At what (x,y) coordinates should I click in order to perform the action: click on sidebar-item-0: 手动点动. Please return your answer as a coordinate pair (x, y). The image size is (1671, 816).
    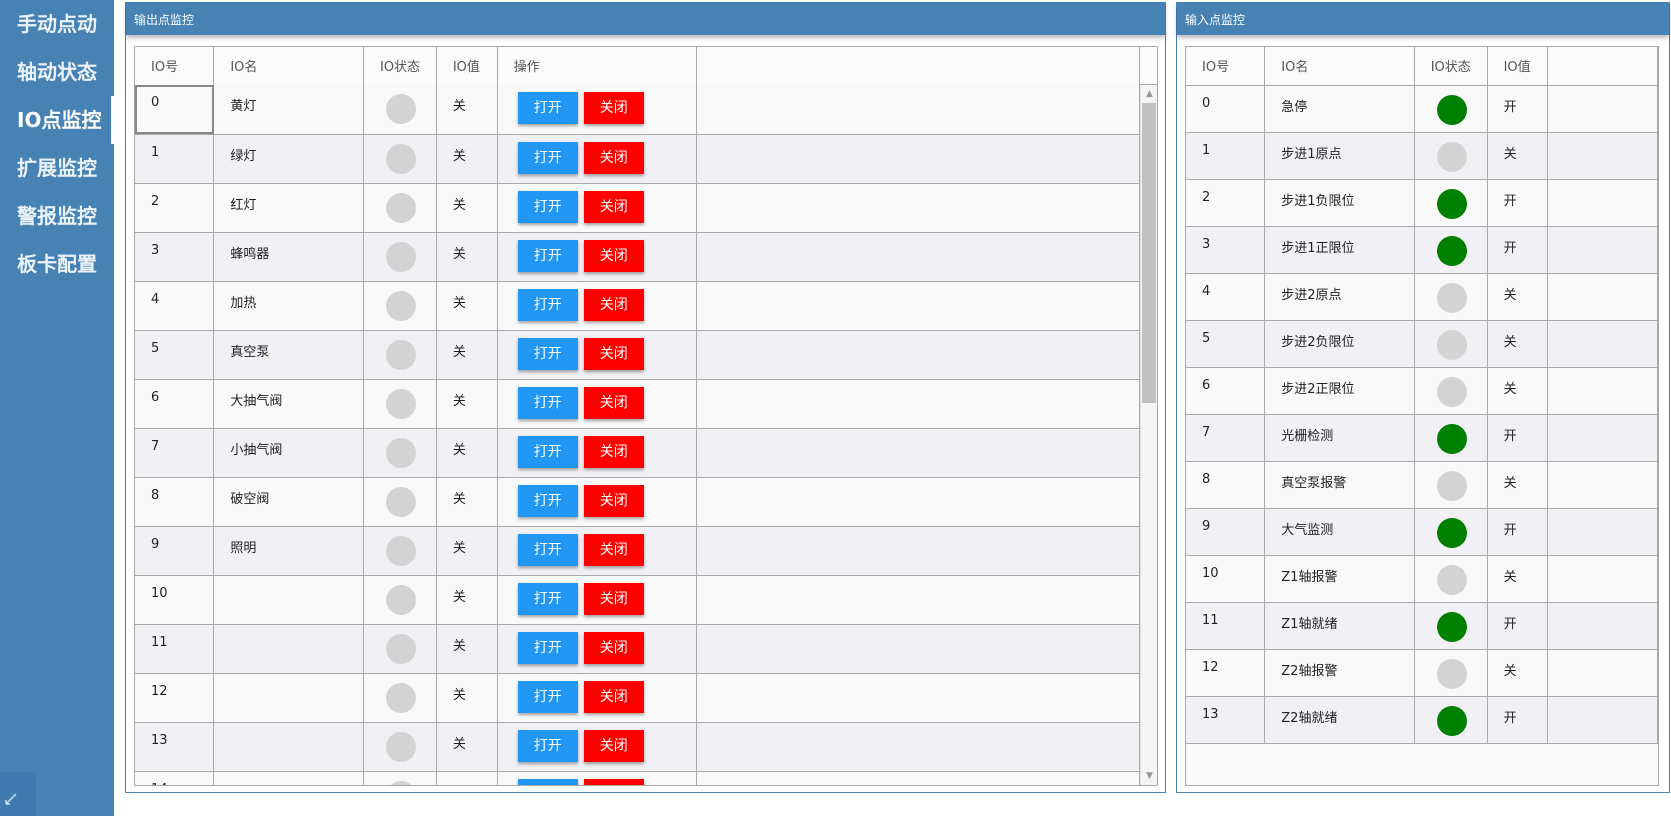
    Looking at the image, I should click on (57, 24).